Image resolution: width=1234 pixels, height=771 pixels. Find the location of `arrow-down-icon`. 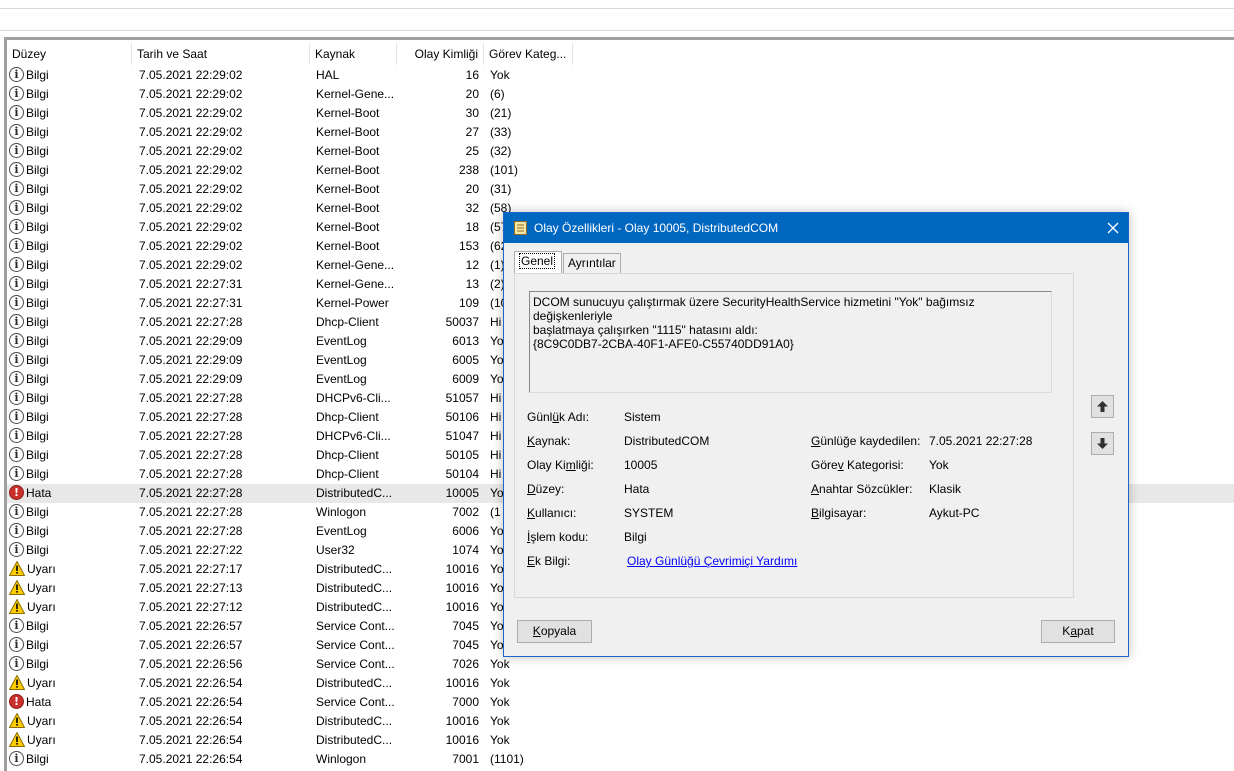

arrow-down-icon is located at coordinates (1102, 443).